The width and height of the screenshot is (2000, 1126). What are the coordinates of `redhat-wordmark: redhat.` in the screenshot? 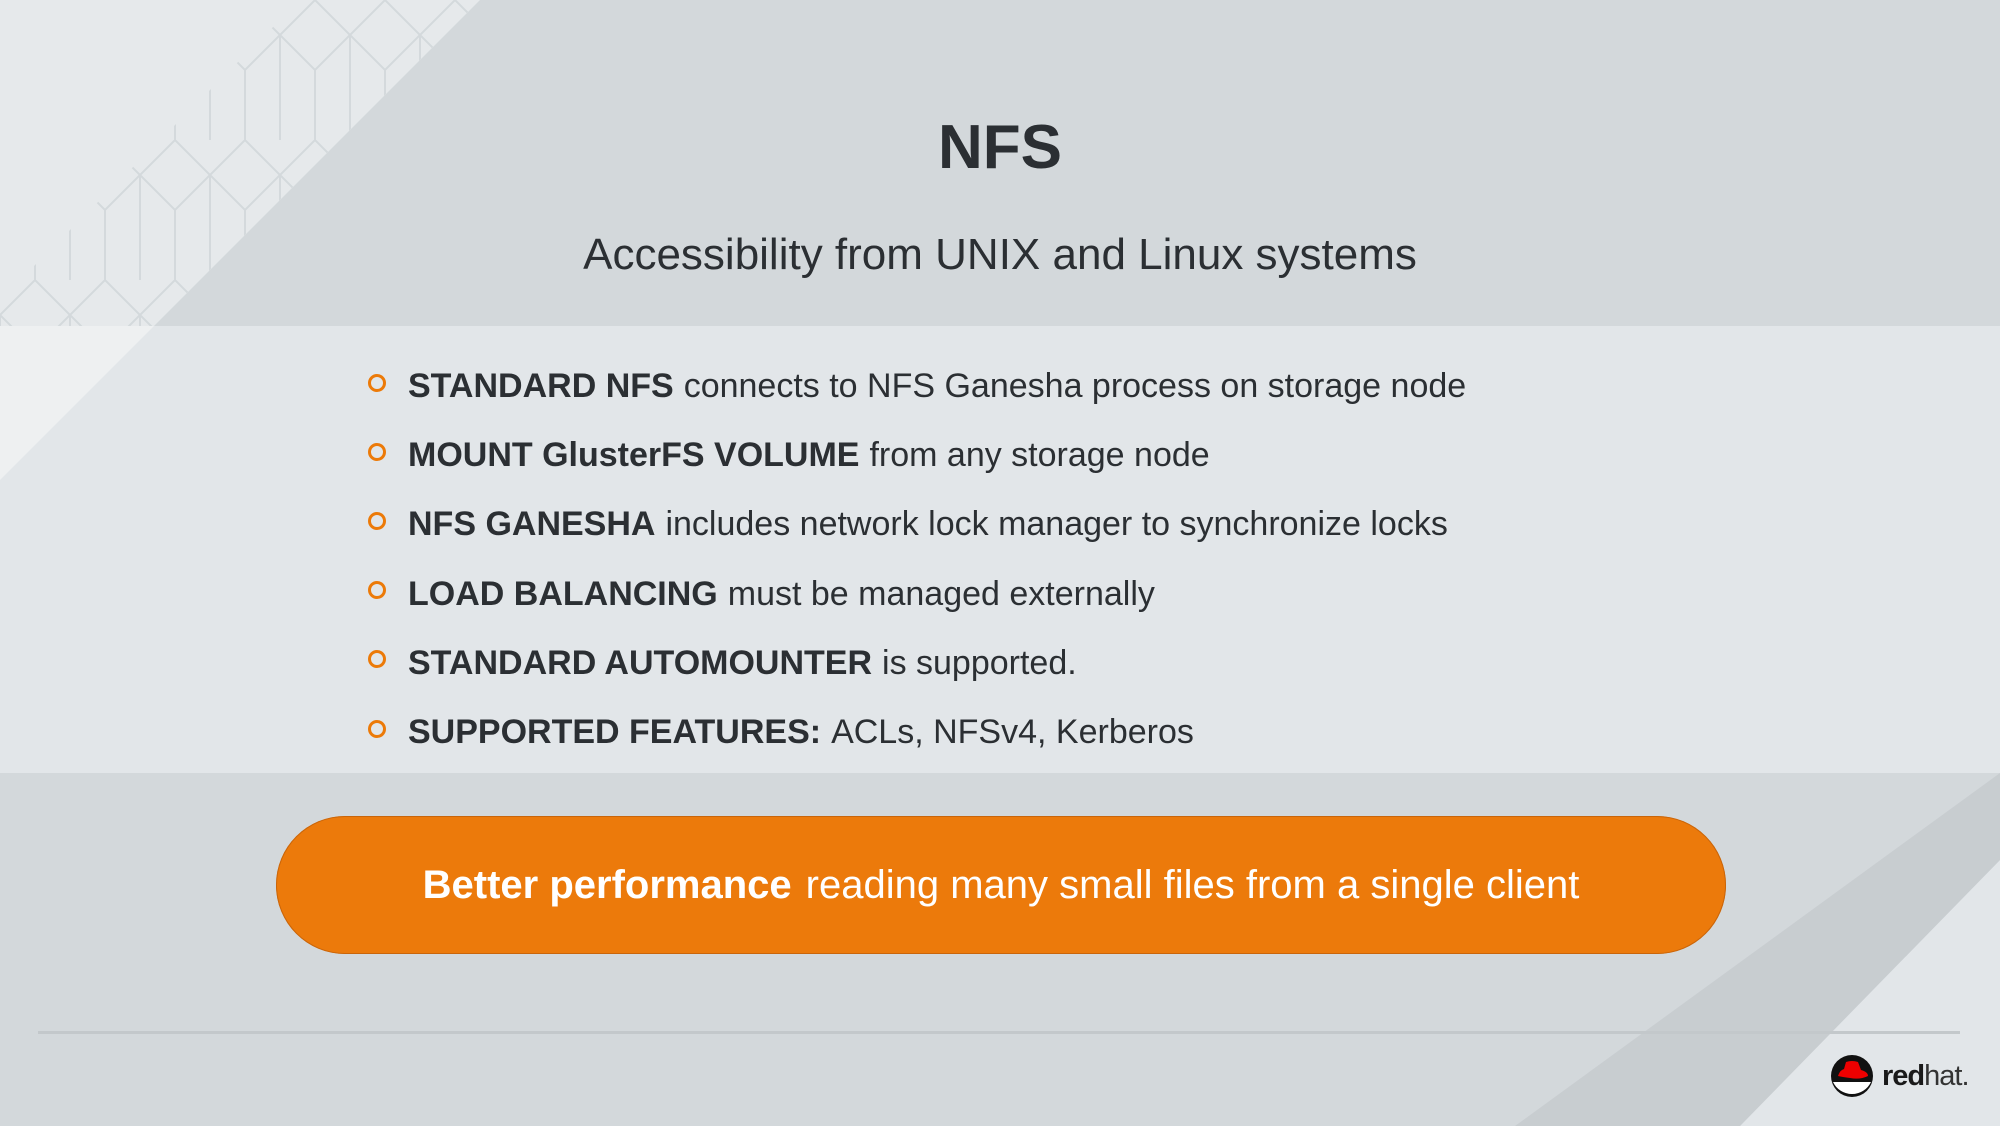 It's located at (1926, 1076).